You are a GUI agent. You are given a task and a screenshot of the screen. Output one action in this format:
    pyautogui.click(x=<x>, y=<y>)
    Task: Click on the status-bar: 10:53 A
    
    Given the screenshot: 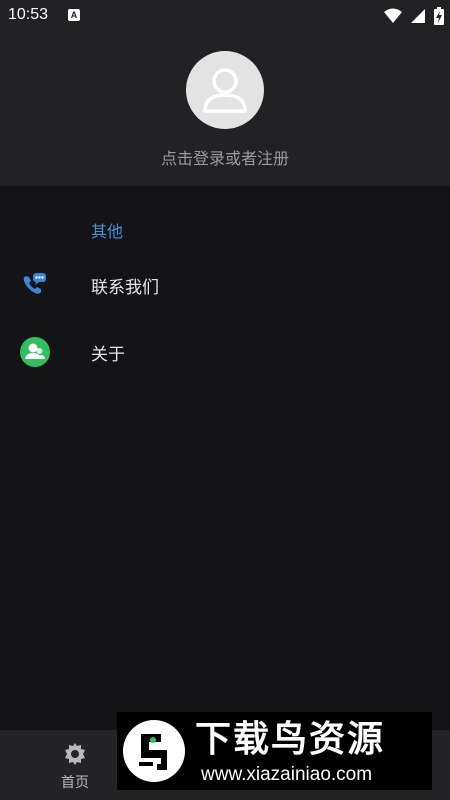 What is the action you would take?
    pyautogui.click(x=225, y=16)
    